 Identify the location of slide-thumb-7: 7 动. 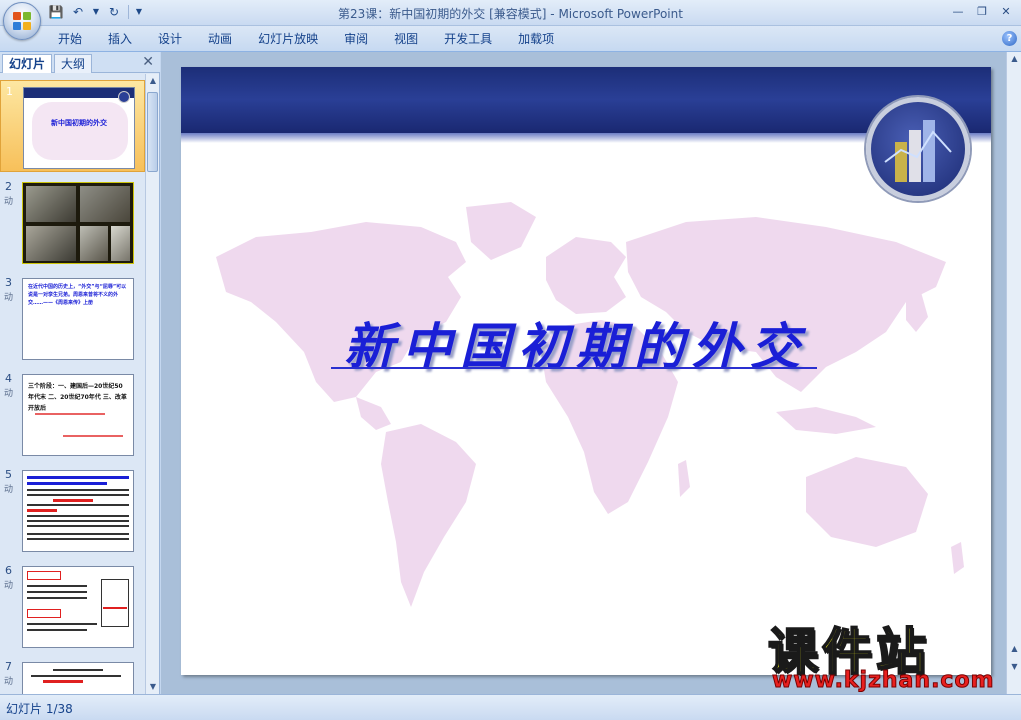
(72, 675).